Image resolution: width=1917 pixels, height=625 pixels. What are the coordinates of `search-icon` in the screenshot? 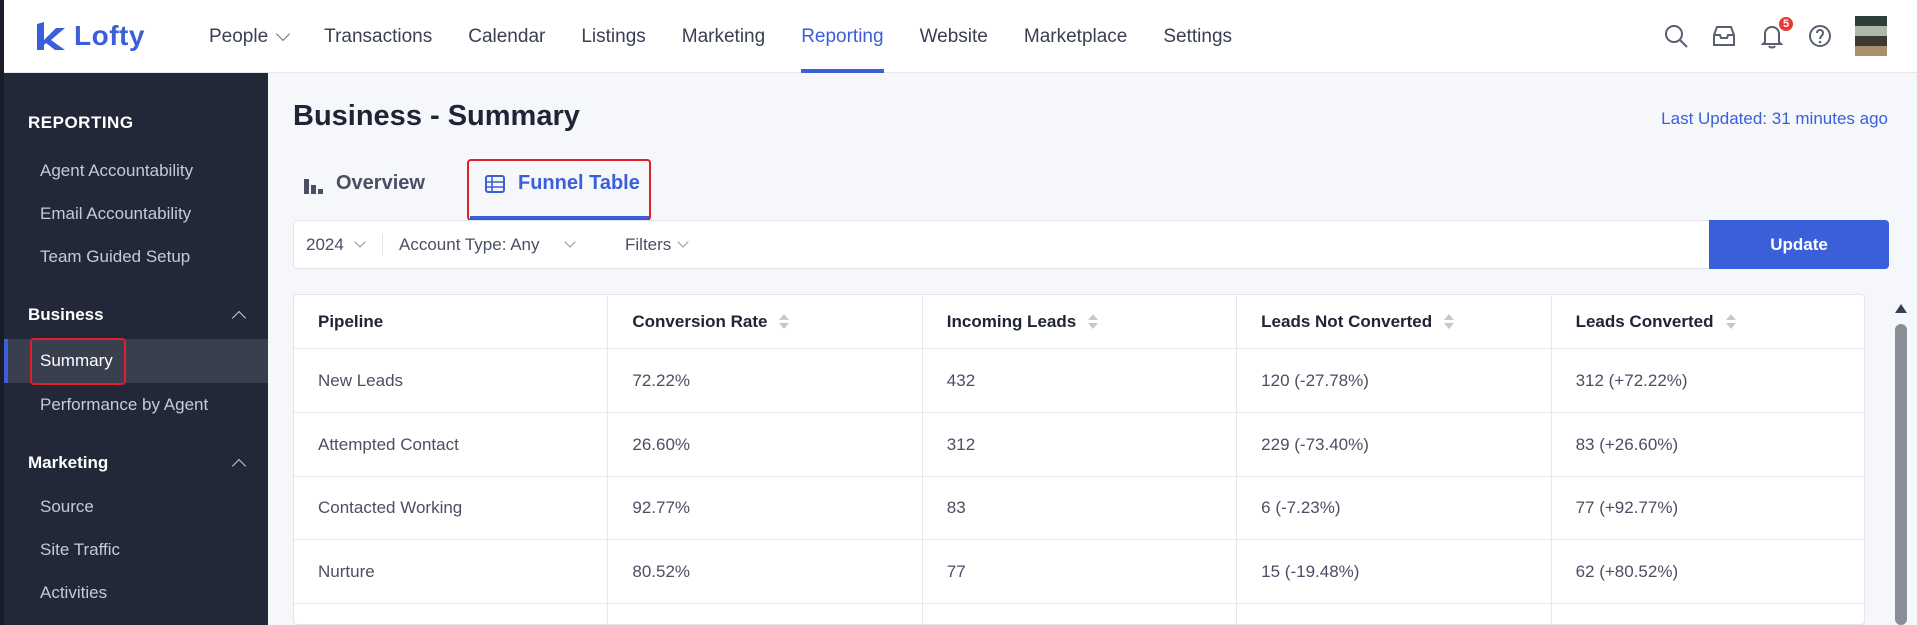 It's located at (1676, 36).